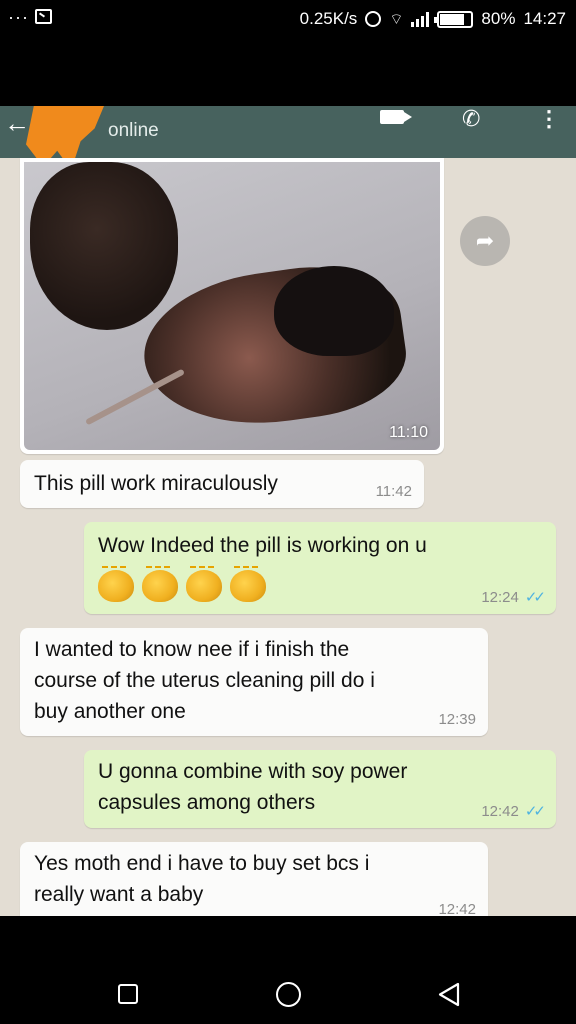 Image resolution: width=576 pixels, height=1024 pixels. What do you see at coordinates (454, 19) in the screenshot?
I see `battery-icon` at bounding box center [454, 19].